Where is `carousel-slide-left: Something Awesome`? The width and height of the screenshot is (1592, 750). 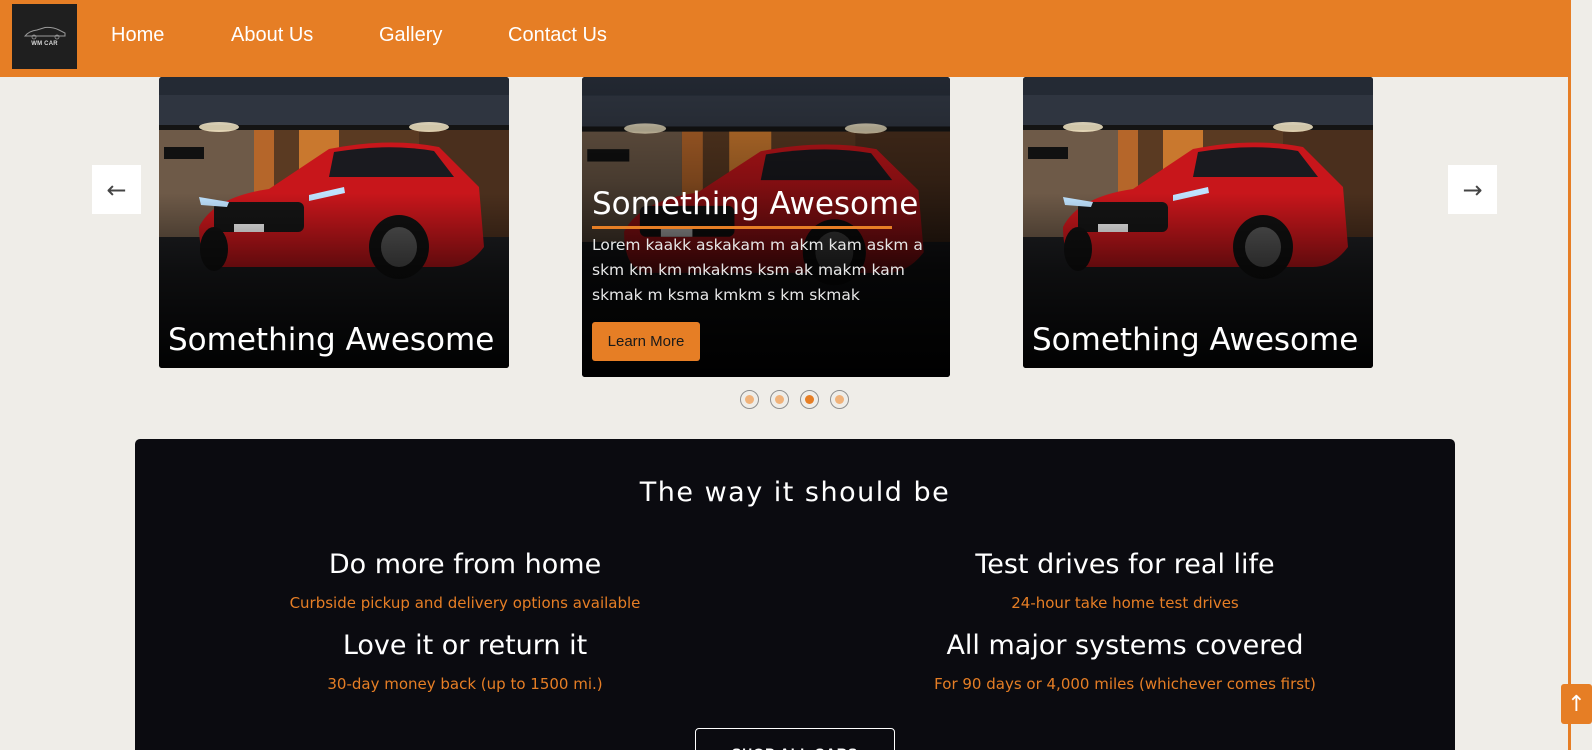 carousel-slide-left: Something Awesome is located at coordinates (334, 222).